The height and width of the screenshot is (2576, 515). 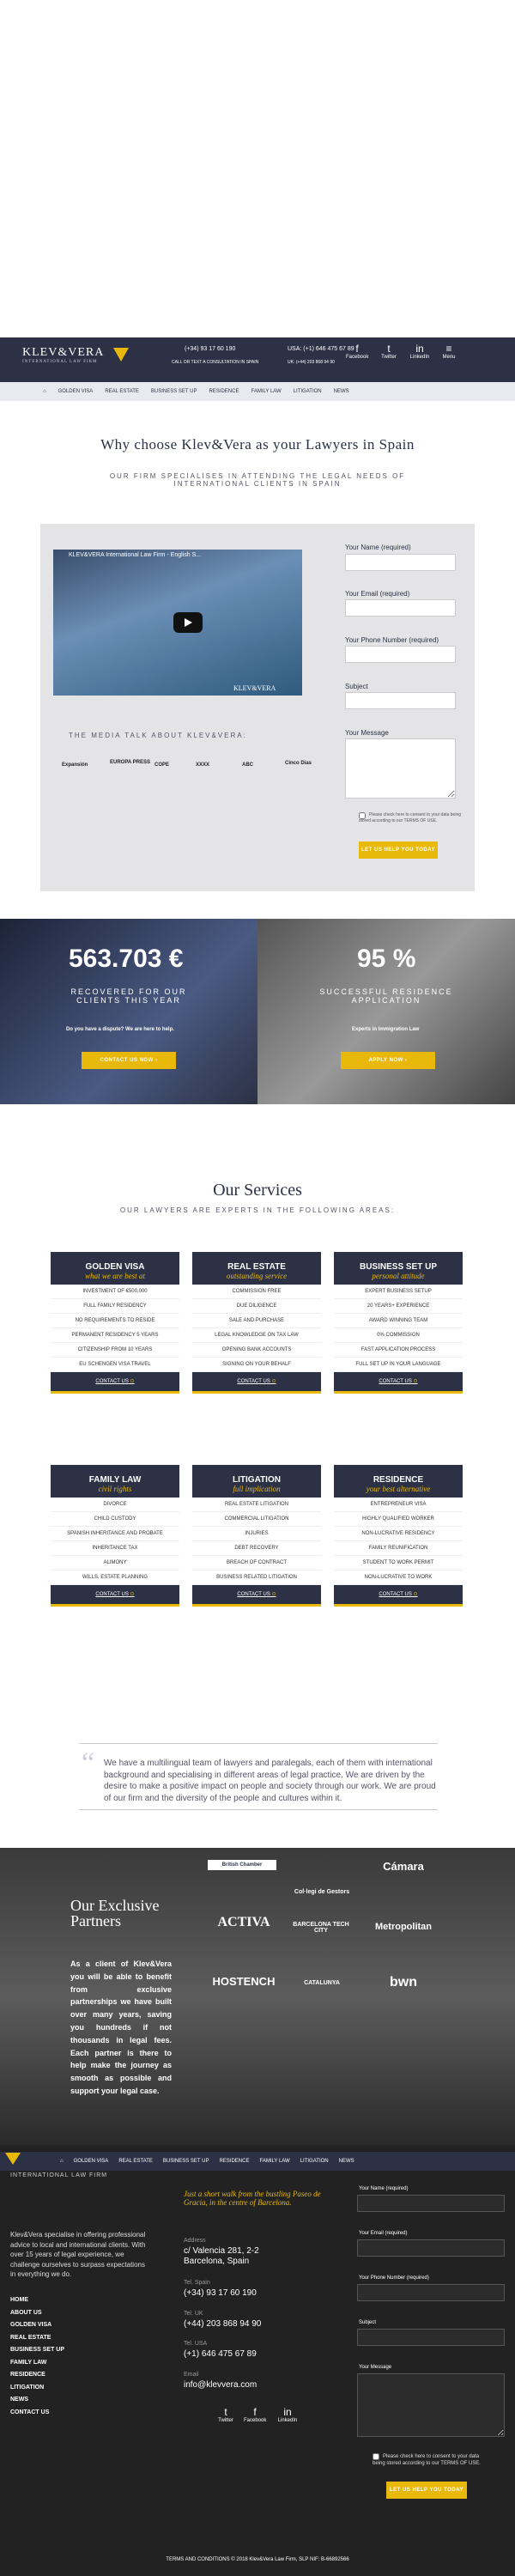 What do you see at coordinates (321, 349) in the screenshot?
I see `phone-usa: USA: (+1) 646 475 67 89` at bounding box center [321, 349].